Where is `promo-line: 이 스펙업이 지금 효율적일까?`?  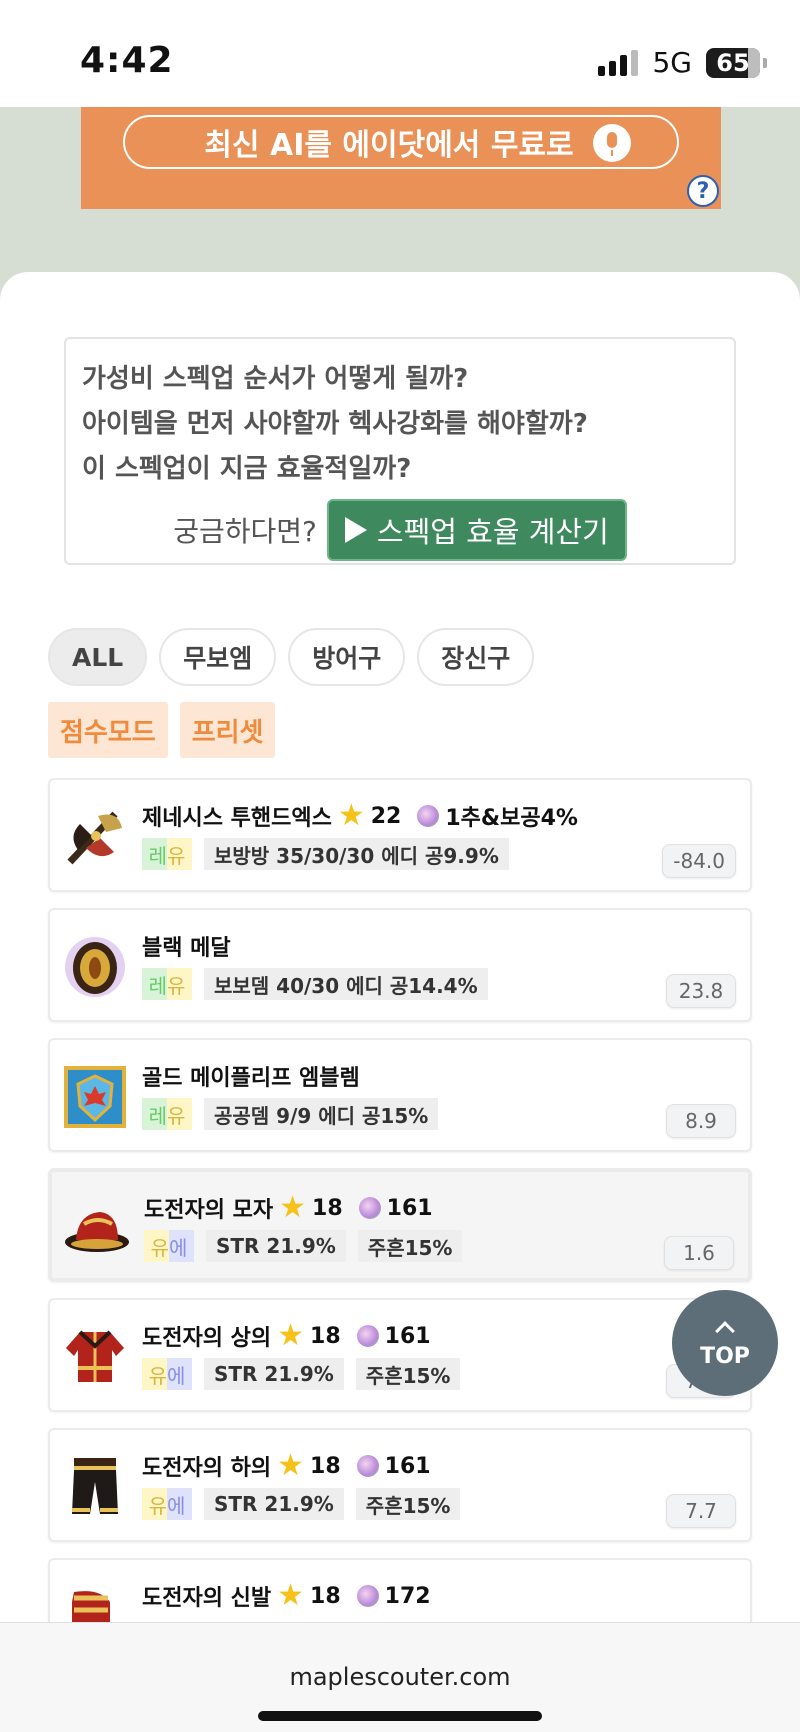
promo-line: 이 스펙업이 지금 효율적일까? is located at coordinates (247, 469).